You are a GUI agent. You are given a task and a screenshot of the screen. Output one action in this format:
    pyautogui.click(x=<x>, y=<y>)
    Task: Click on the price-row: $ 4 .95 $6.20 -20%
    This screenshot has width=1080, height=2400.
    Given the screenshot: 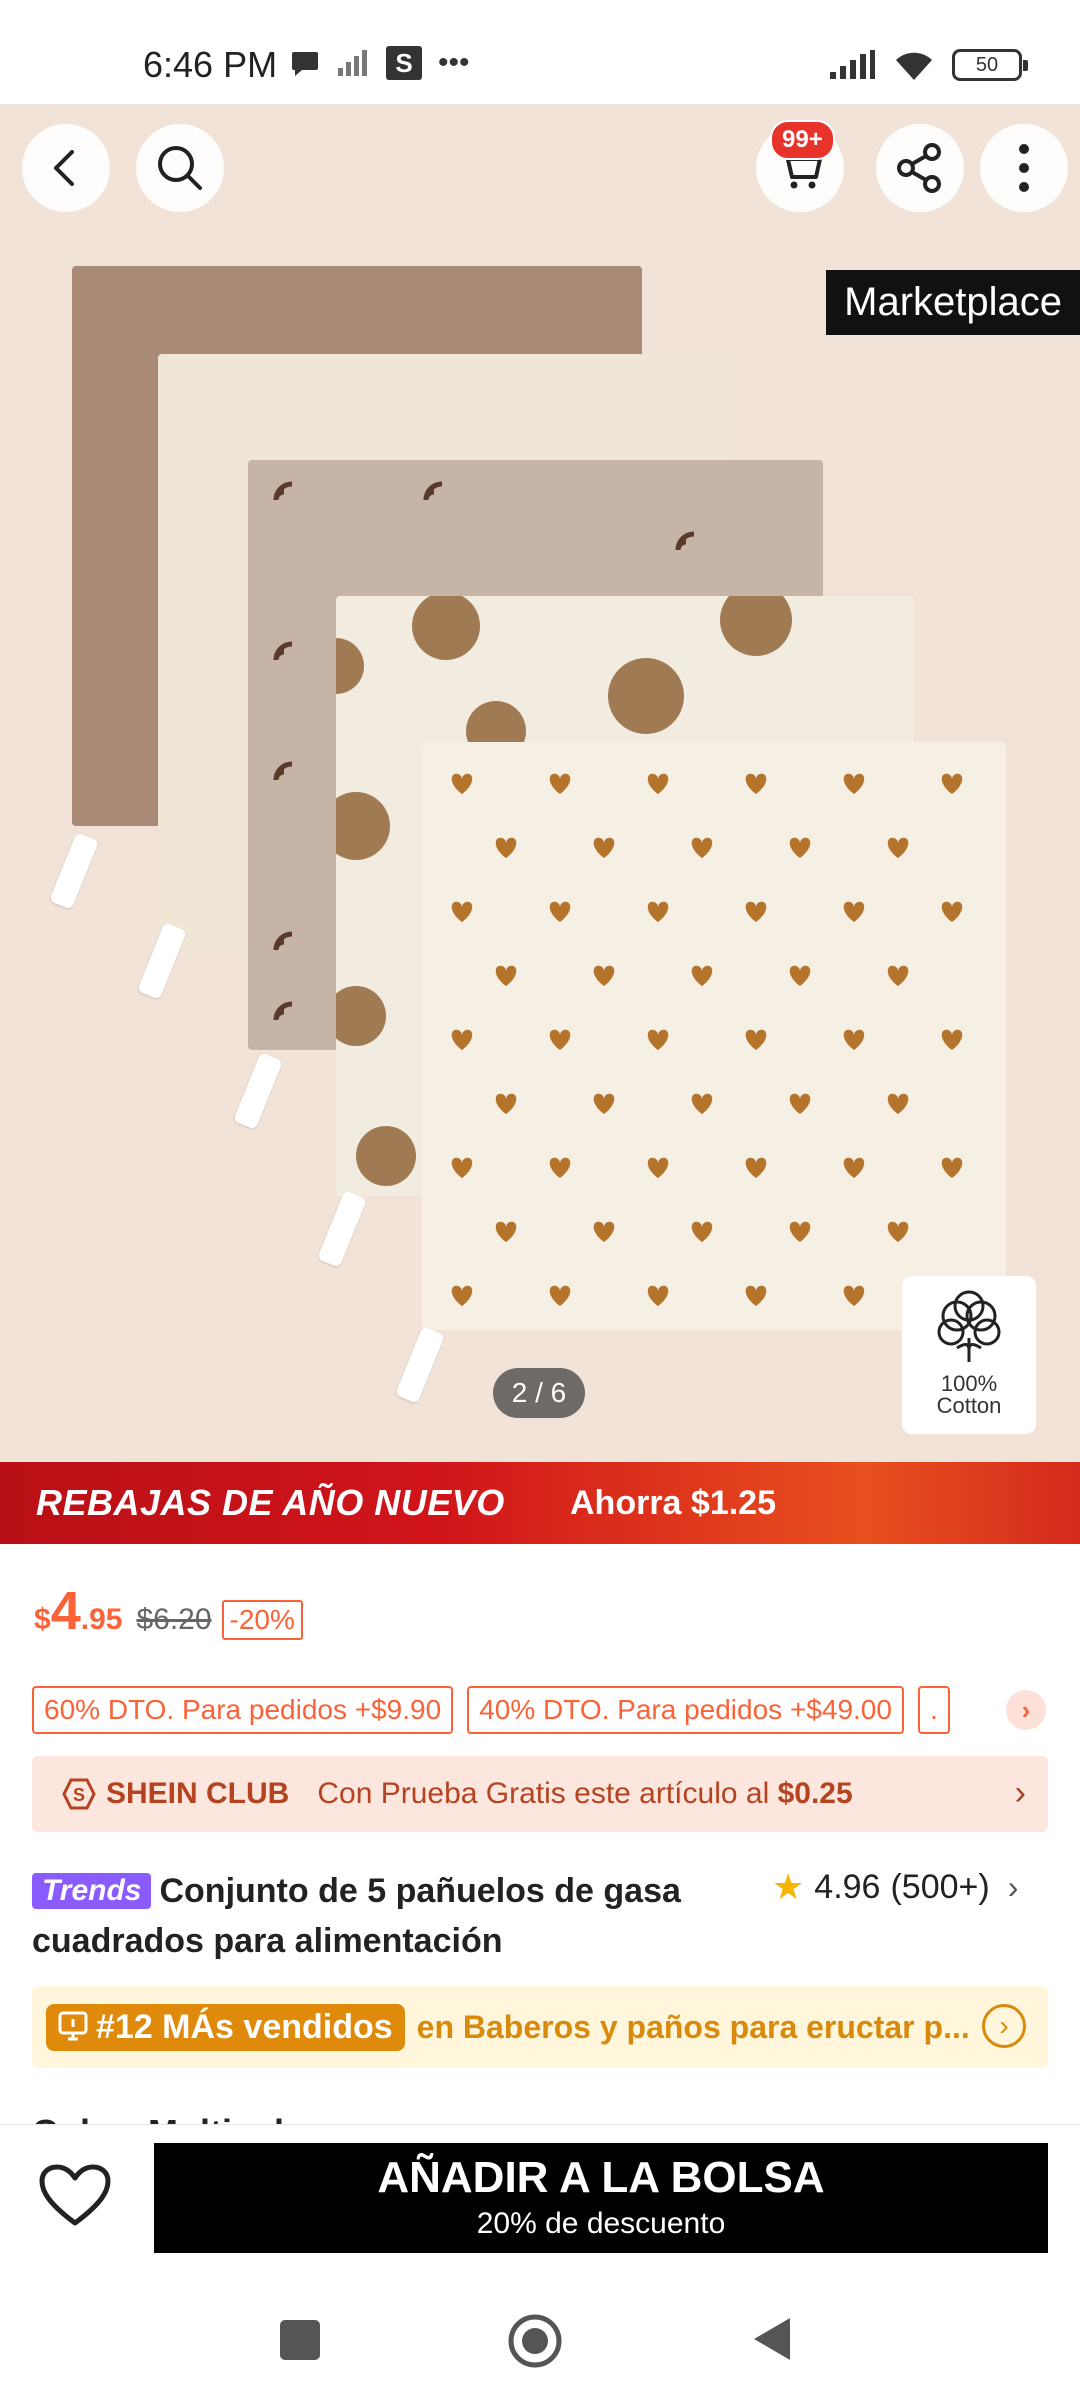 What is the action you would take?
    pyautogui.click(x=168, y=1611)
    